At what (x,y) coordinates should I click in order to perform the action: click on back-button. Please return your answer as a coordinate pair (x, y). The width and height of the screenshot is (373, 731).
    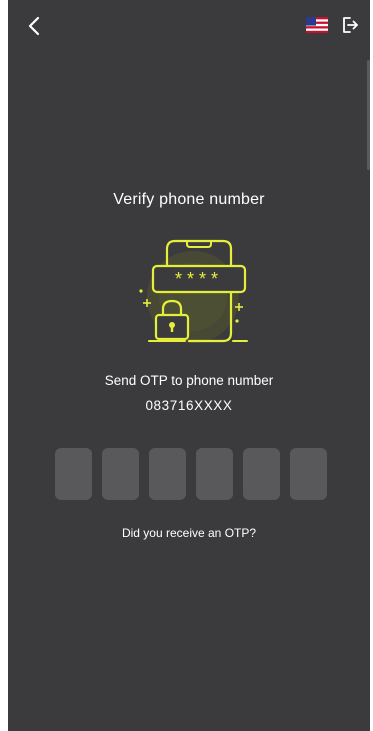
    Looking at the image, I should click on (34, 26).